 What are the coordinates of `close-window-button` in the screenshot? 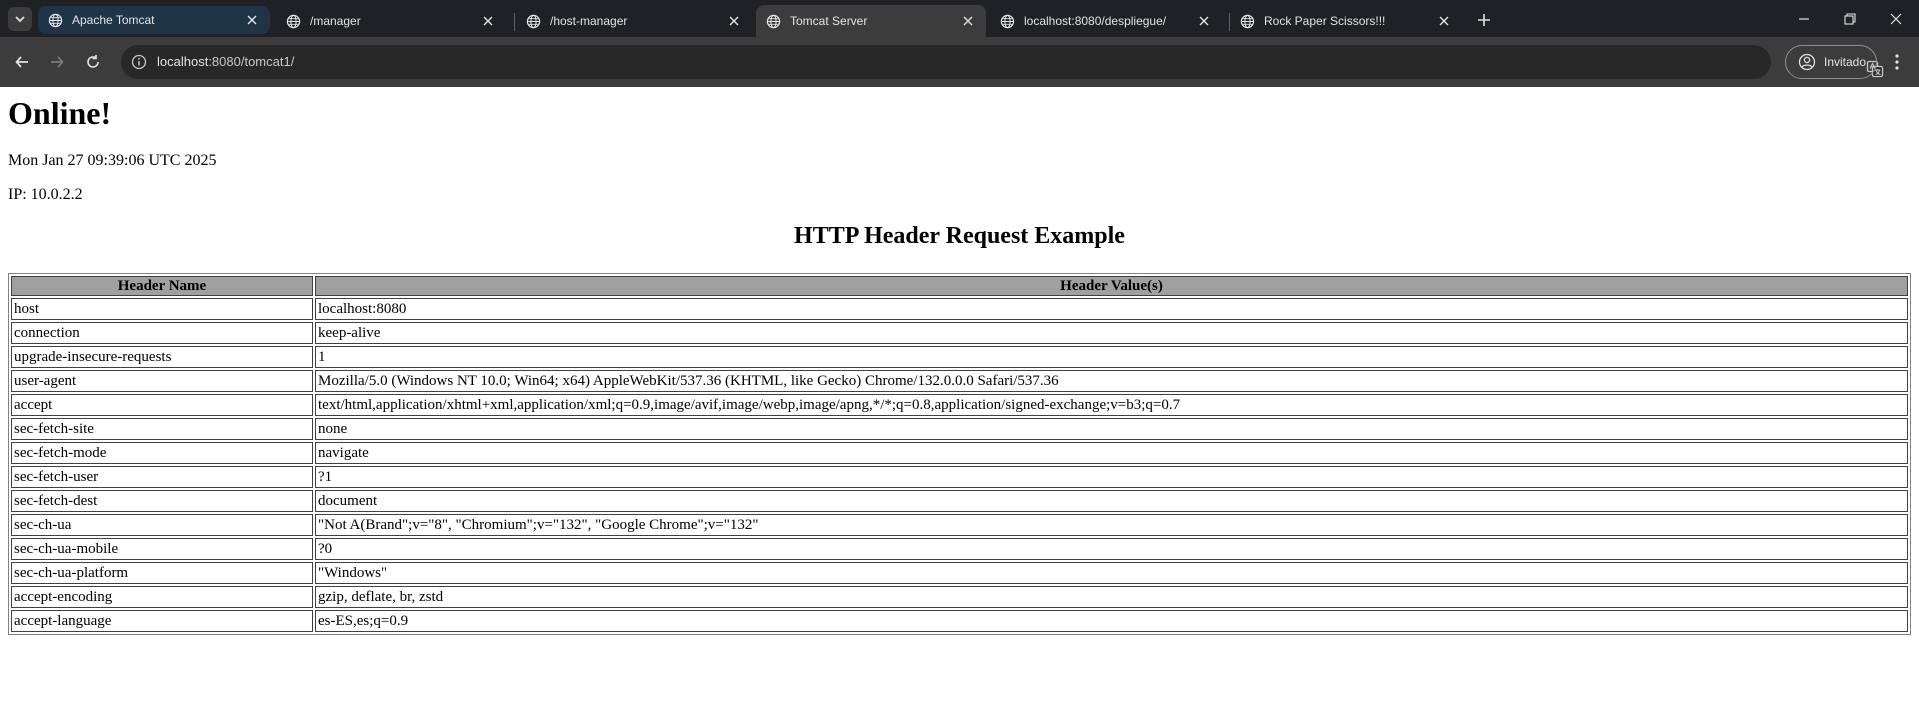 It's located at (1896, 18).